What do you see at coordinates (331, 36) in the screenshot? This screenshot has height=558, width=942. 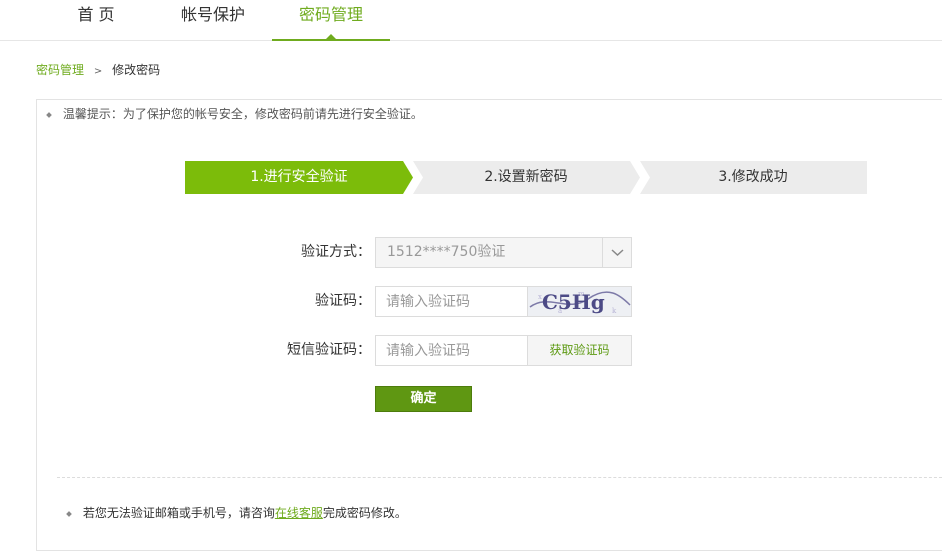 I see `active-tab-caret-icon` at bounding box center [331, 36].